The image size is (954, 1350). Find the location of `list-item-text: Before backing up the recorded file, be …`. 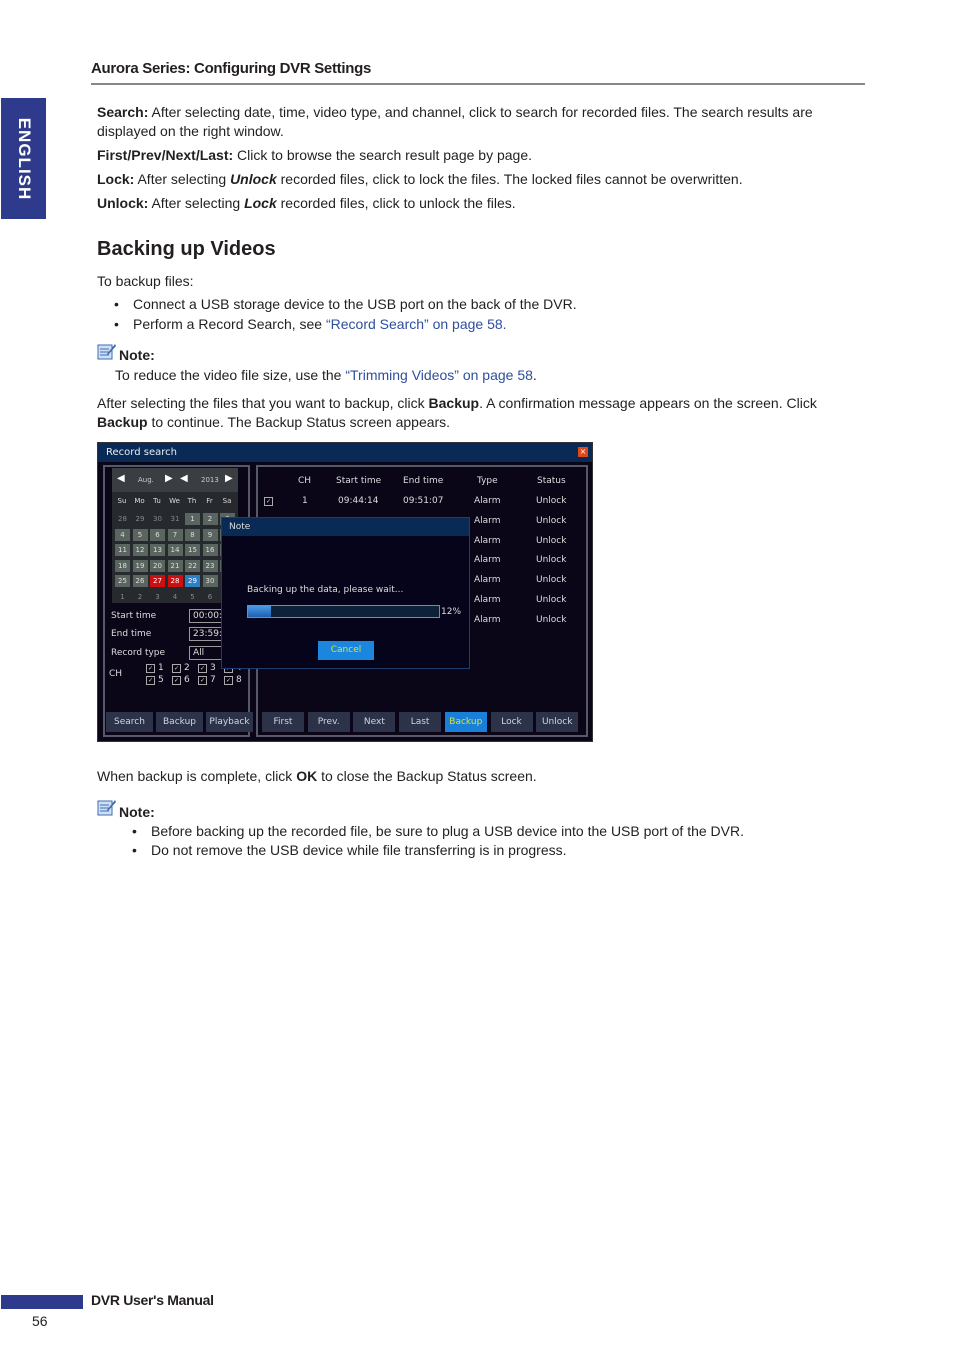

list-item-text: Before backing up the recorded file, be … is located at coordinates (448, 831).